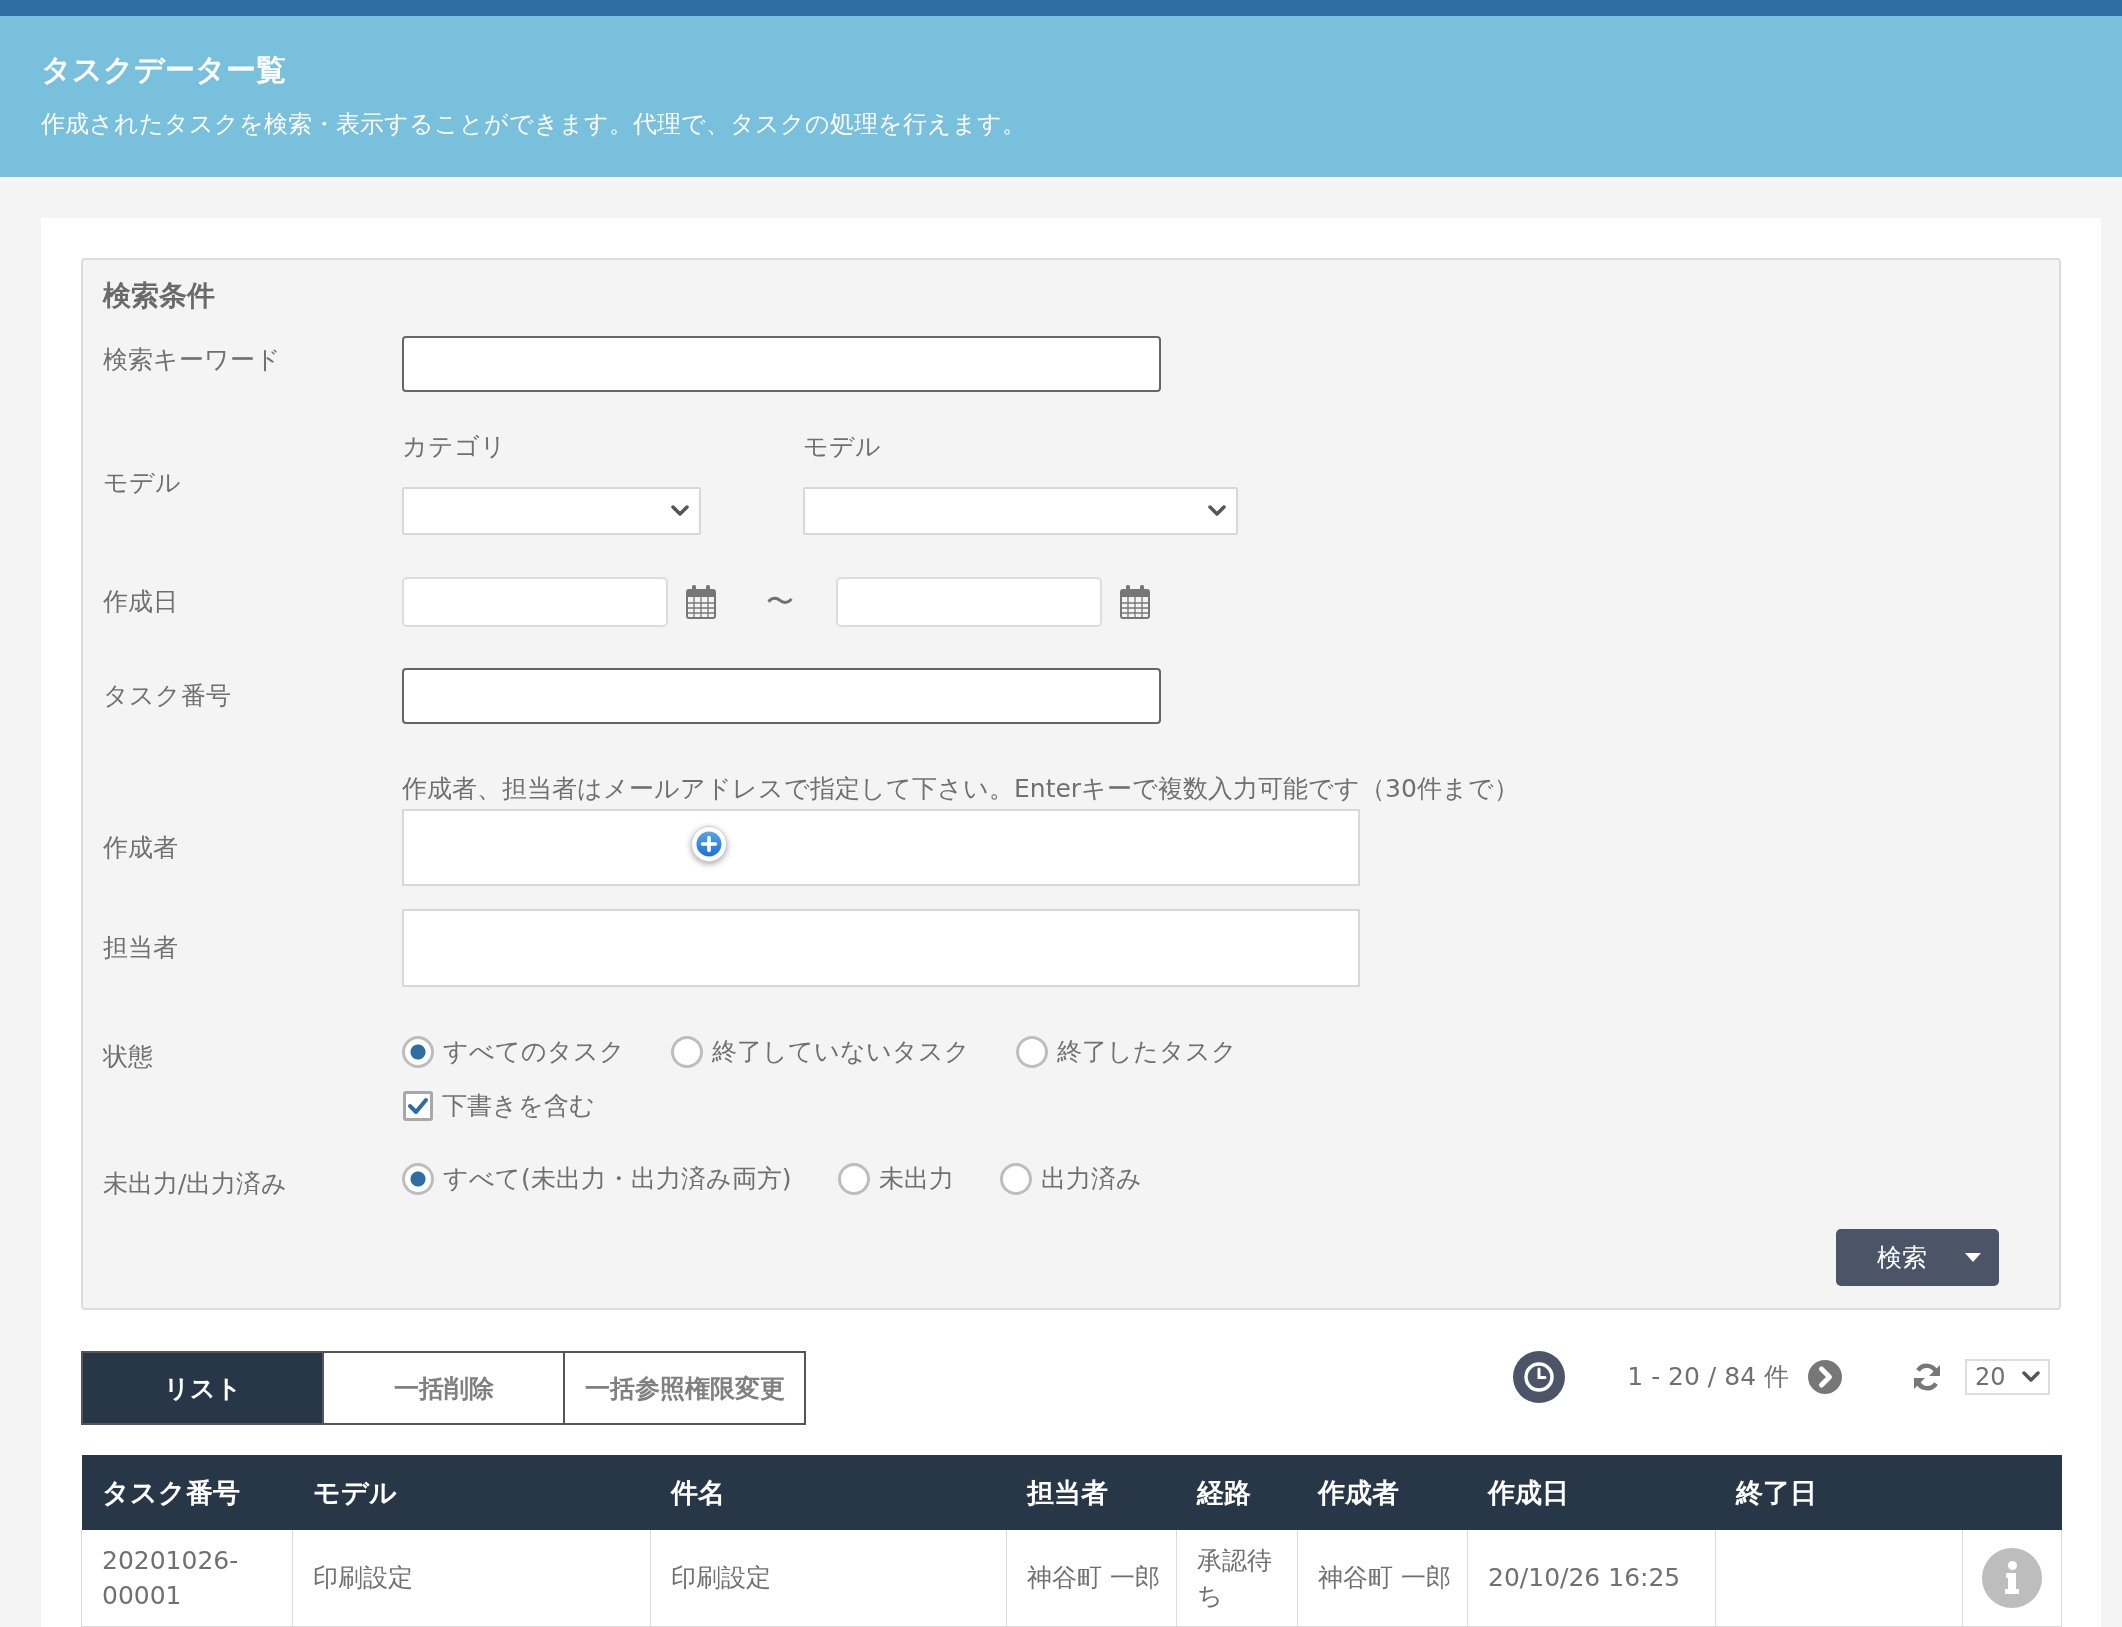  What do you see at coordinates (881, 948) in the screenshot?
I see `assignee-field` at bounding box center [881, 948].